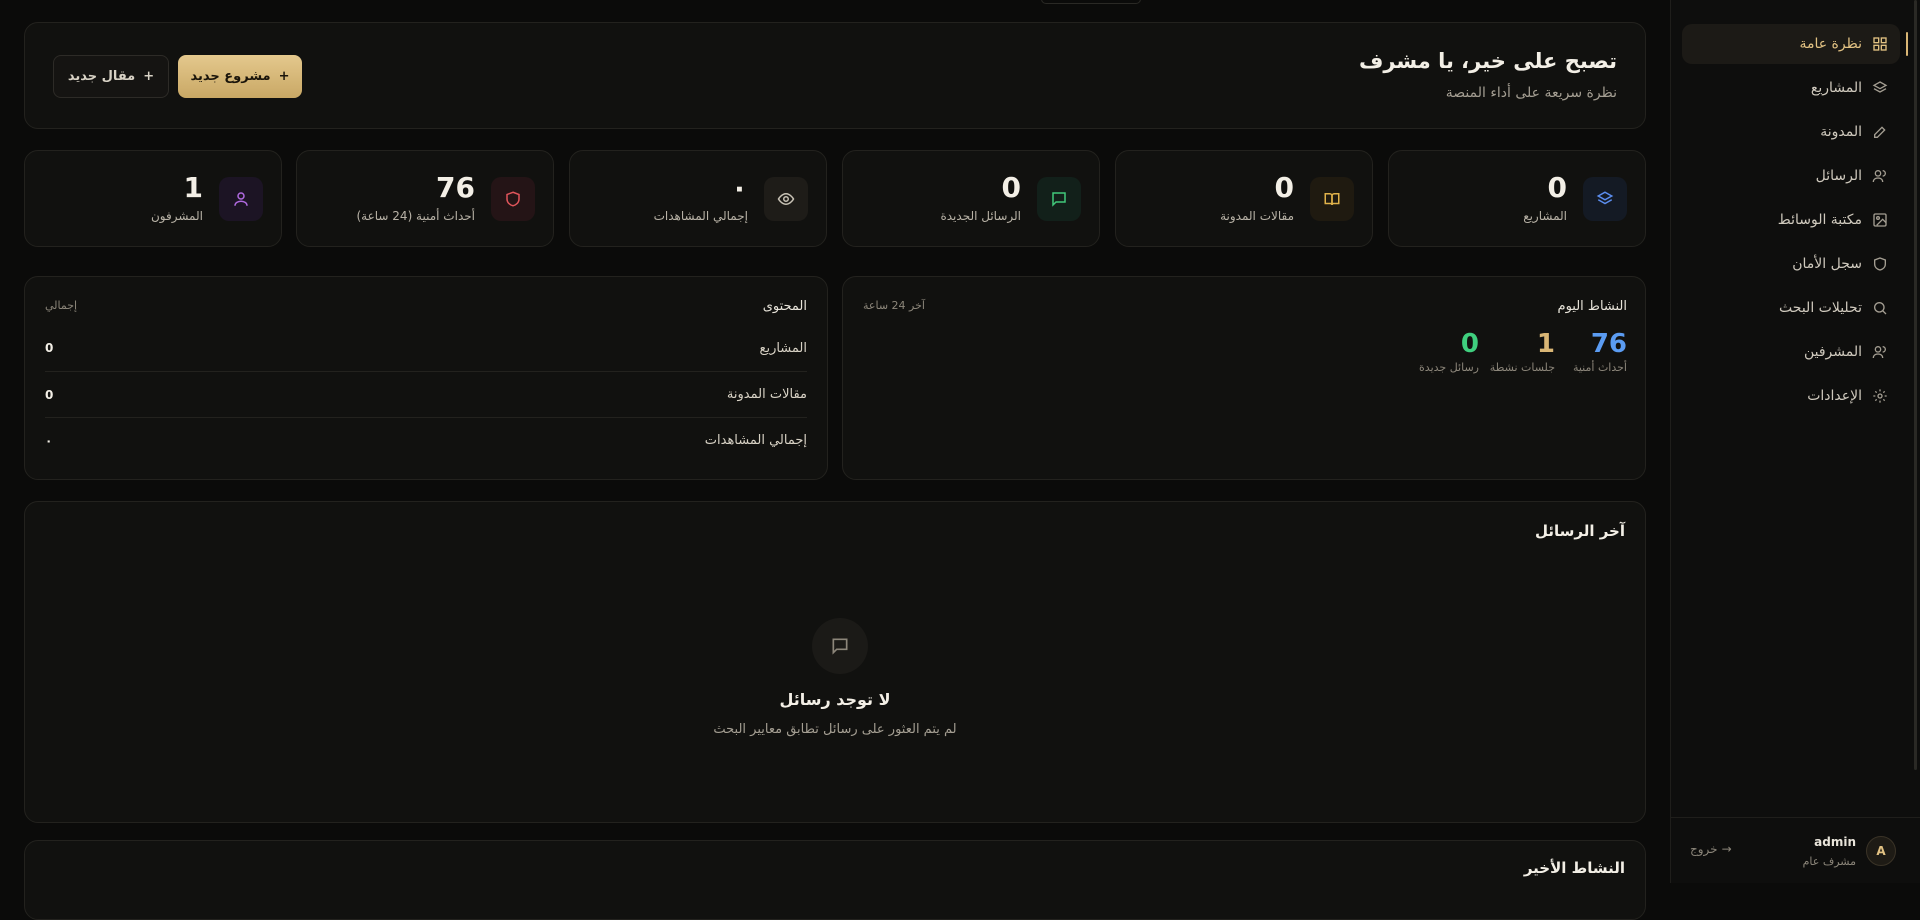  Describe the element at coordinates (1522, 351) in the screenshot. I see `metric-active-sessions: 1 جلسات نشطة` at that location.